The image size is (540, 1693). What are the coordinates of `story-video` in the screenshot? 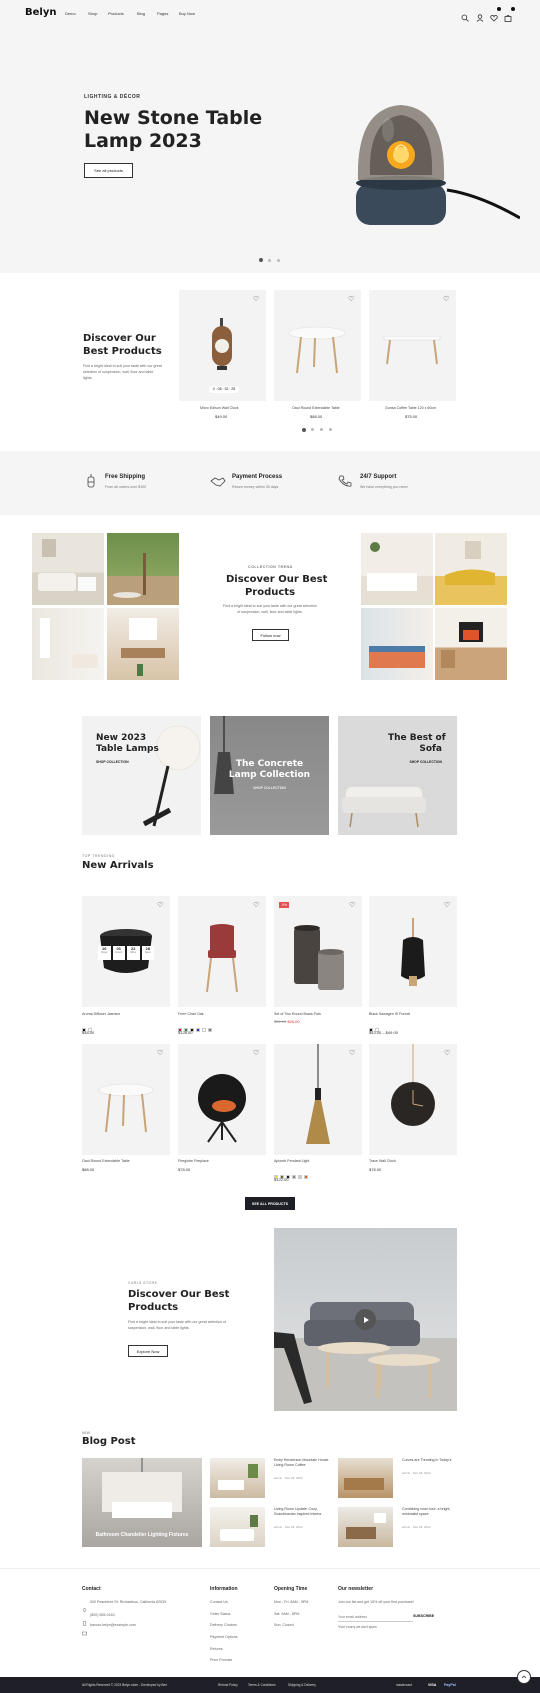 It's located at (365, 1319).